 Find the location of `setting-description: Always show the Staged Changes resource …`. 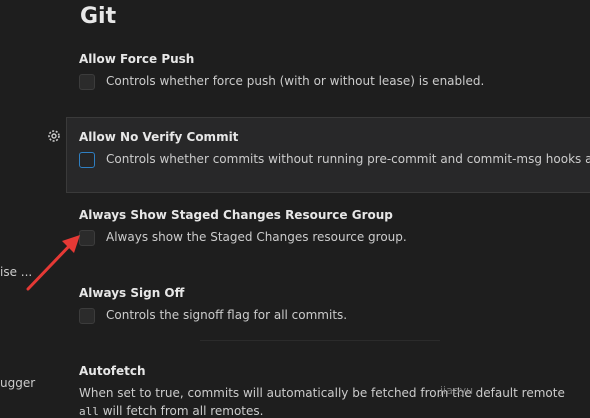

setting-description: Always show the Staged Changes resource … is located at coordinates (256, 237).